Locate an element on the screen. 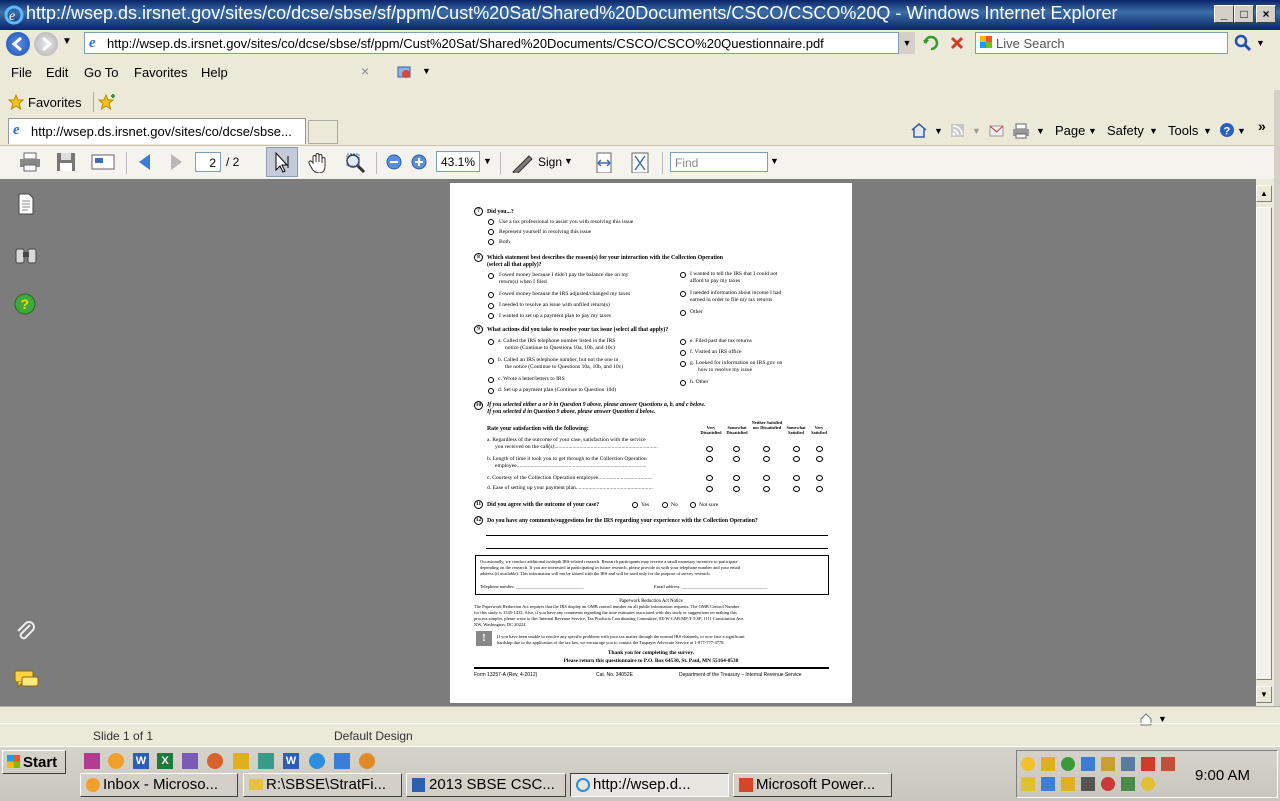 This screenshot has height=801, width=1280. new-tab-button is located at coordinates (323, 132).